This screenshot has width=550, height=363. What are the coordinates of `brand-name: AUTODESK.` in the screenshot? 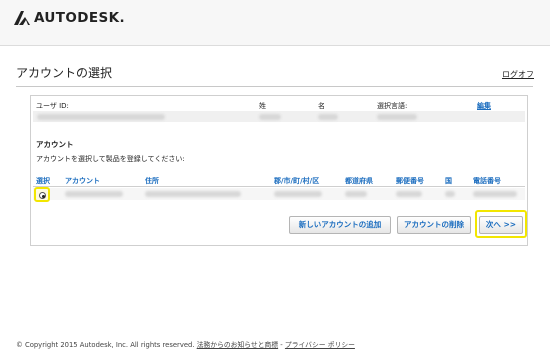 It's located at (80, 18).